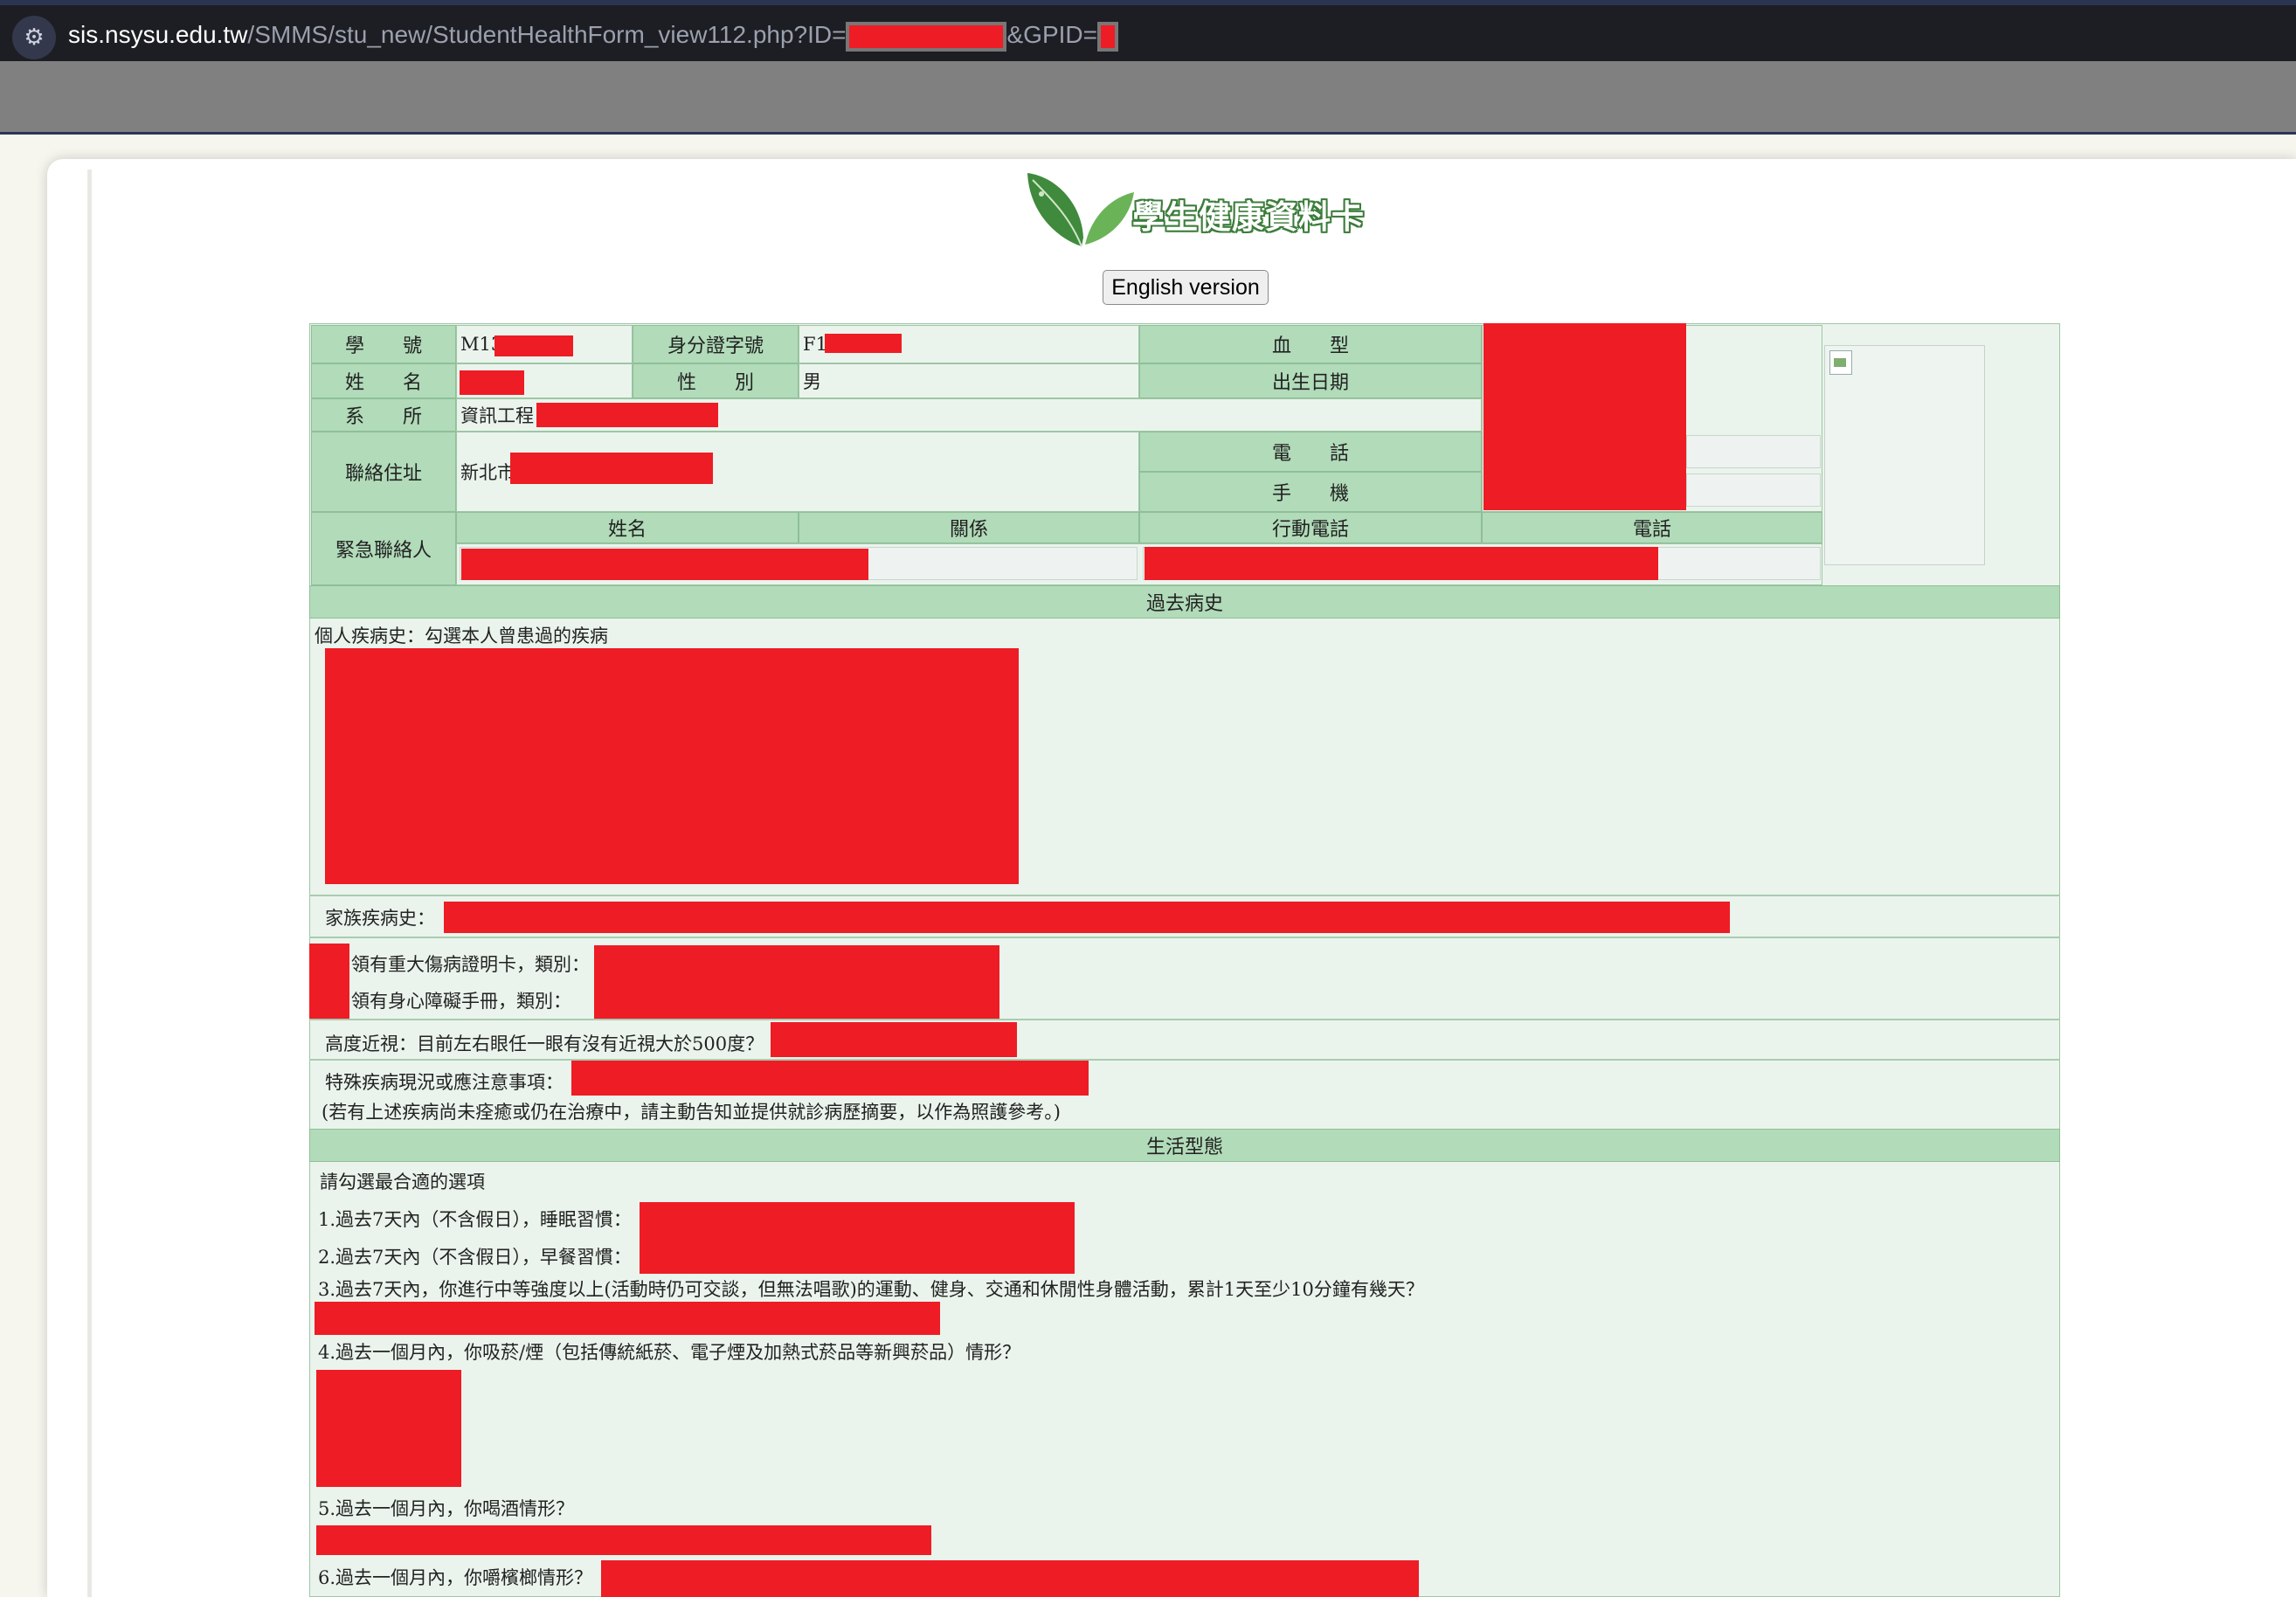 This screenshot has width=2296, height=1597. Describe the element at coordinates (1904, 455) in the screenshot. I see `student-photo` at that location.